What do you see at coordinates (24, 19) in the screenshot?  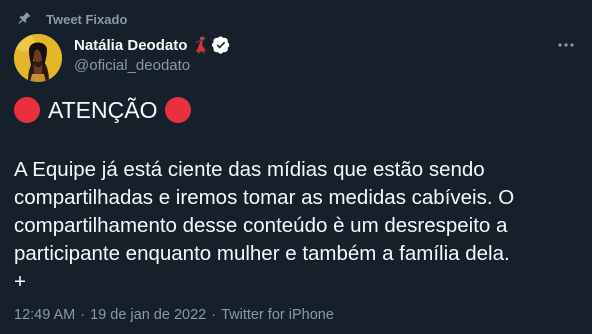 I see `pin-icon` at bounding box center [24, 19].